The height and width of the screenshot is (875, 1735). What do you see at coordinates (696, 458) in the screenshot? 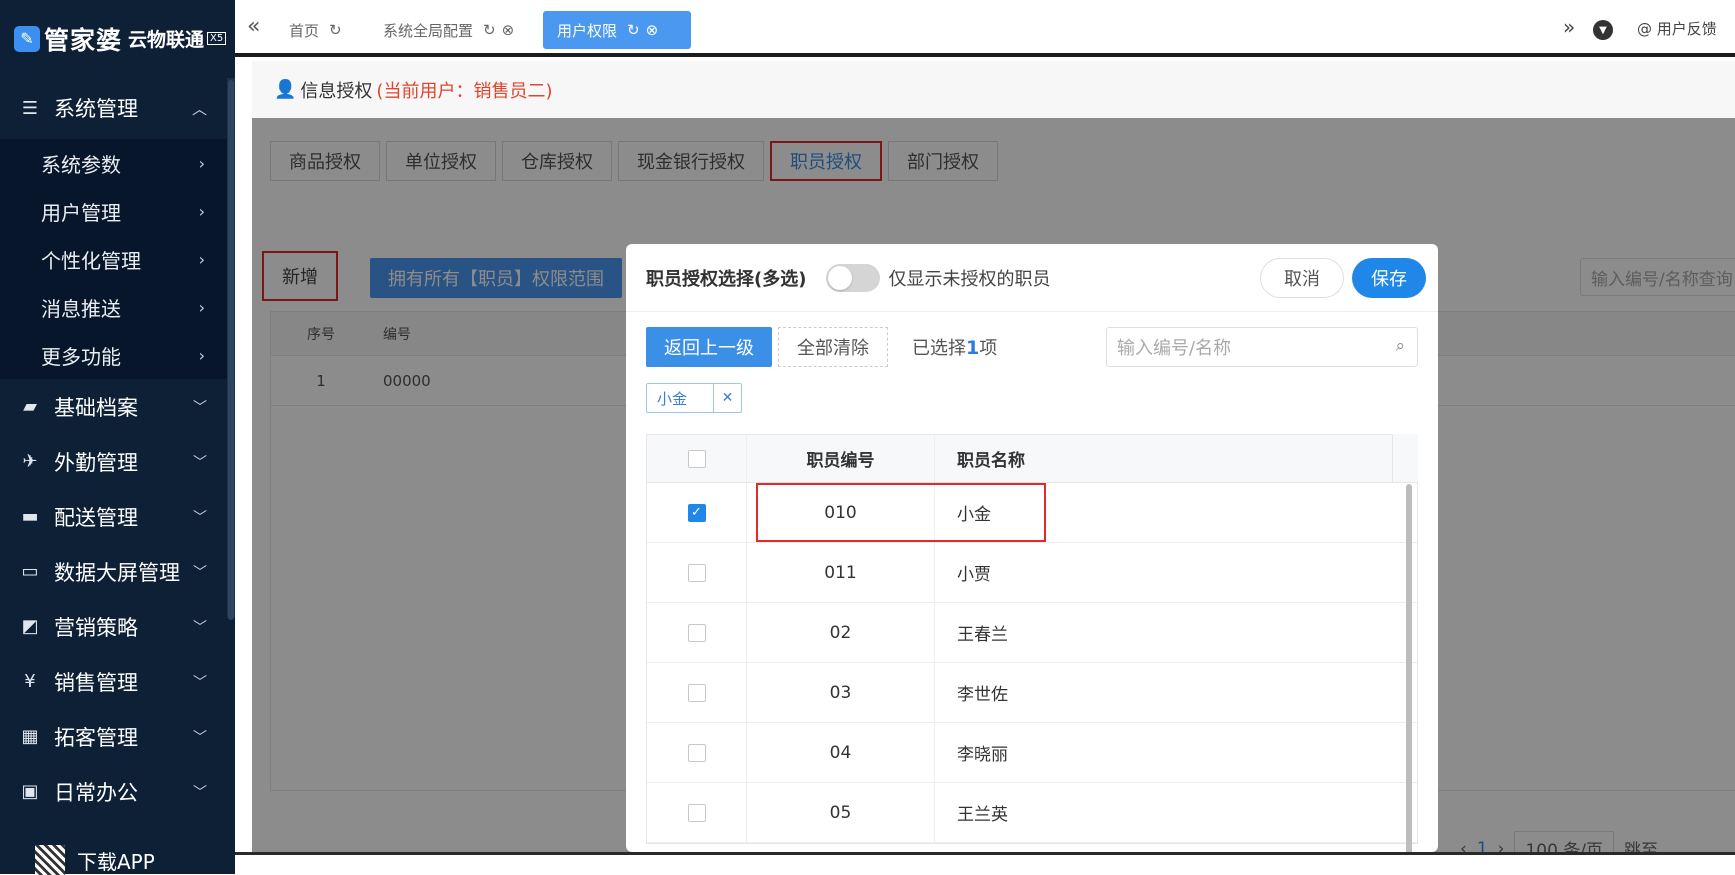
I see `select-all-checkbox` at bounding box center [696, 458].